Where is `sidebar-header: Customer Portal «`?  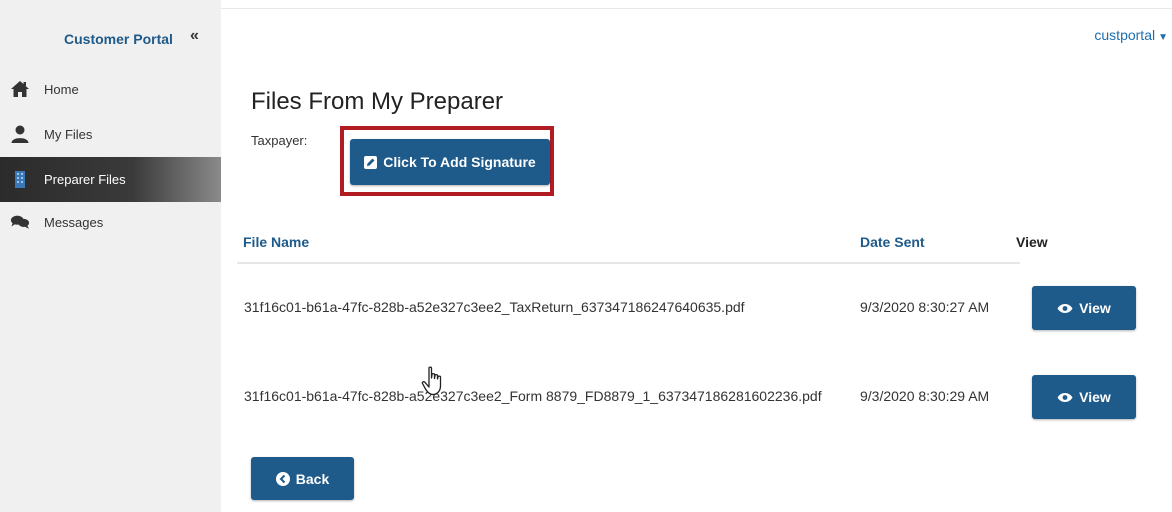
sidebar-header: Customer Portal « is located at coordinates (110, 30).